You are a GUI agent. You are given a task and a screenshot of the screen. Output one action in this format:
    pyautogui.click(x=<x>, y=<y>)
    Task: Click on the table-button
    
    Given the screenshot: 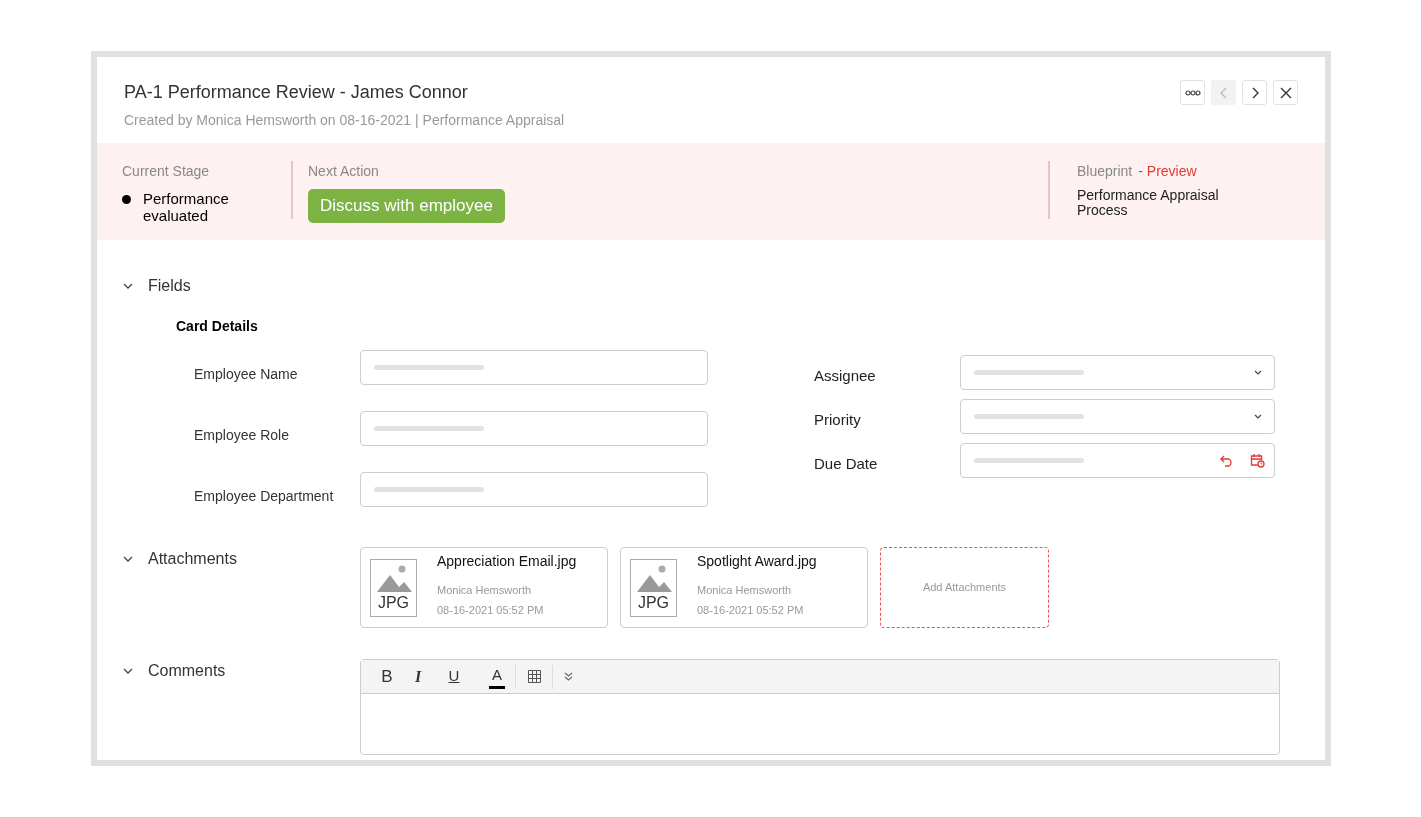 What is the action you would take?
    pyautogui.click(x=528, y=676)
    